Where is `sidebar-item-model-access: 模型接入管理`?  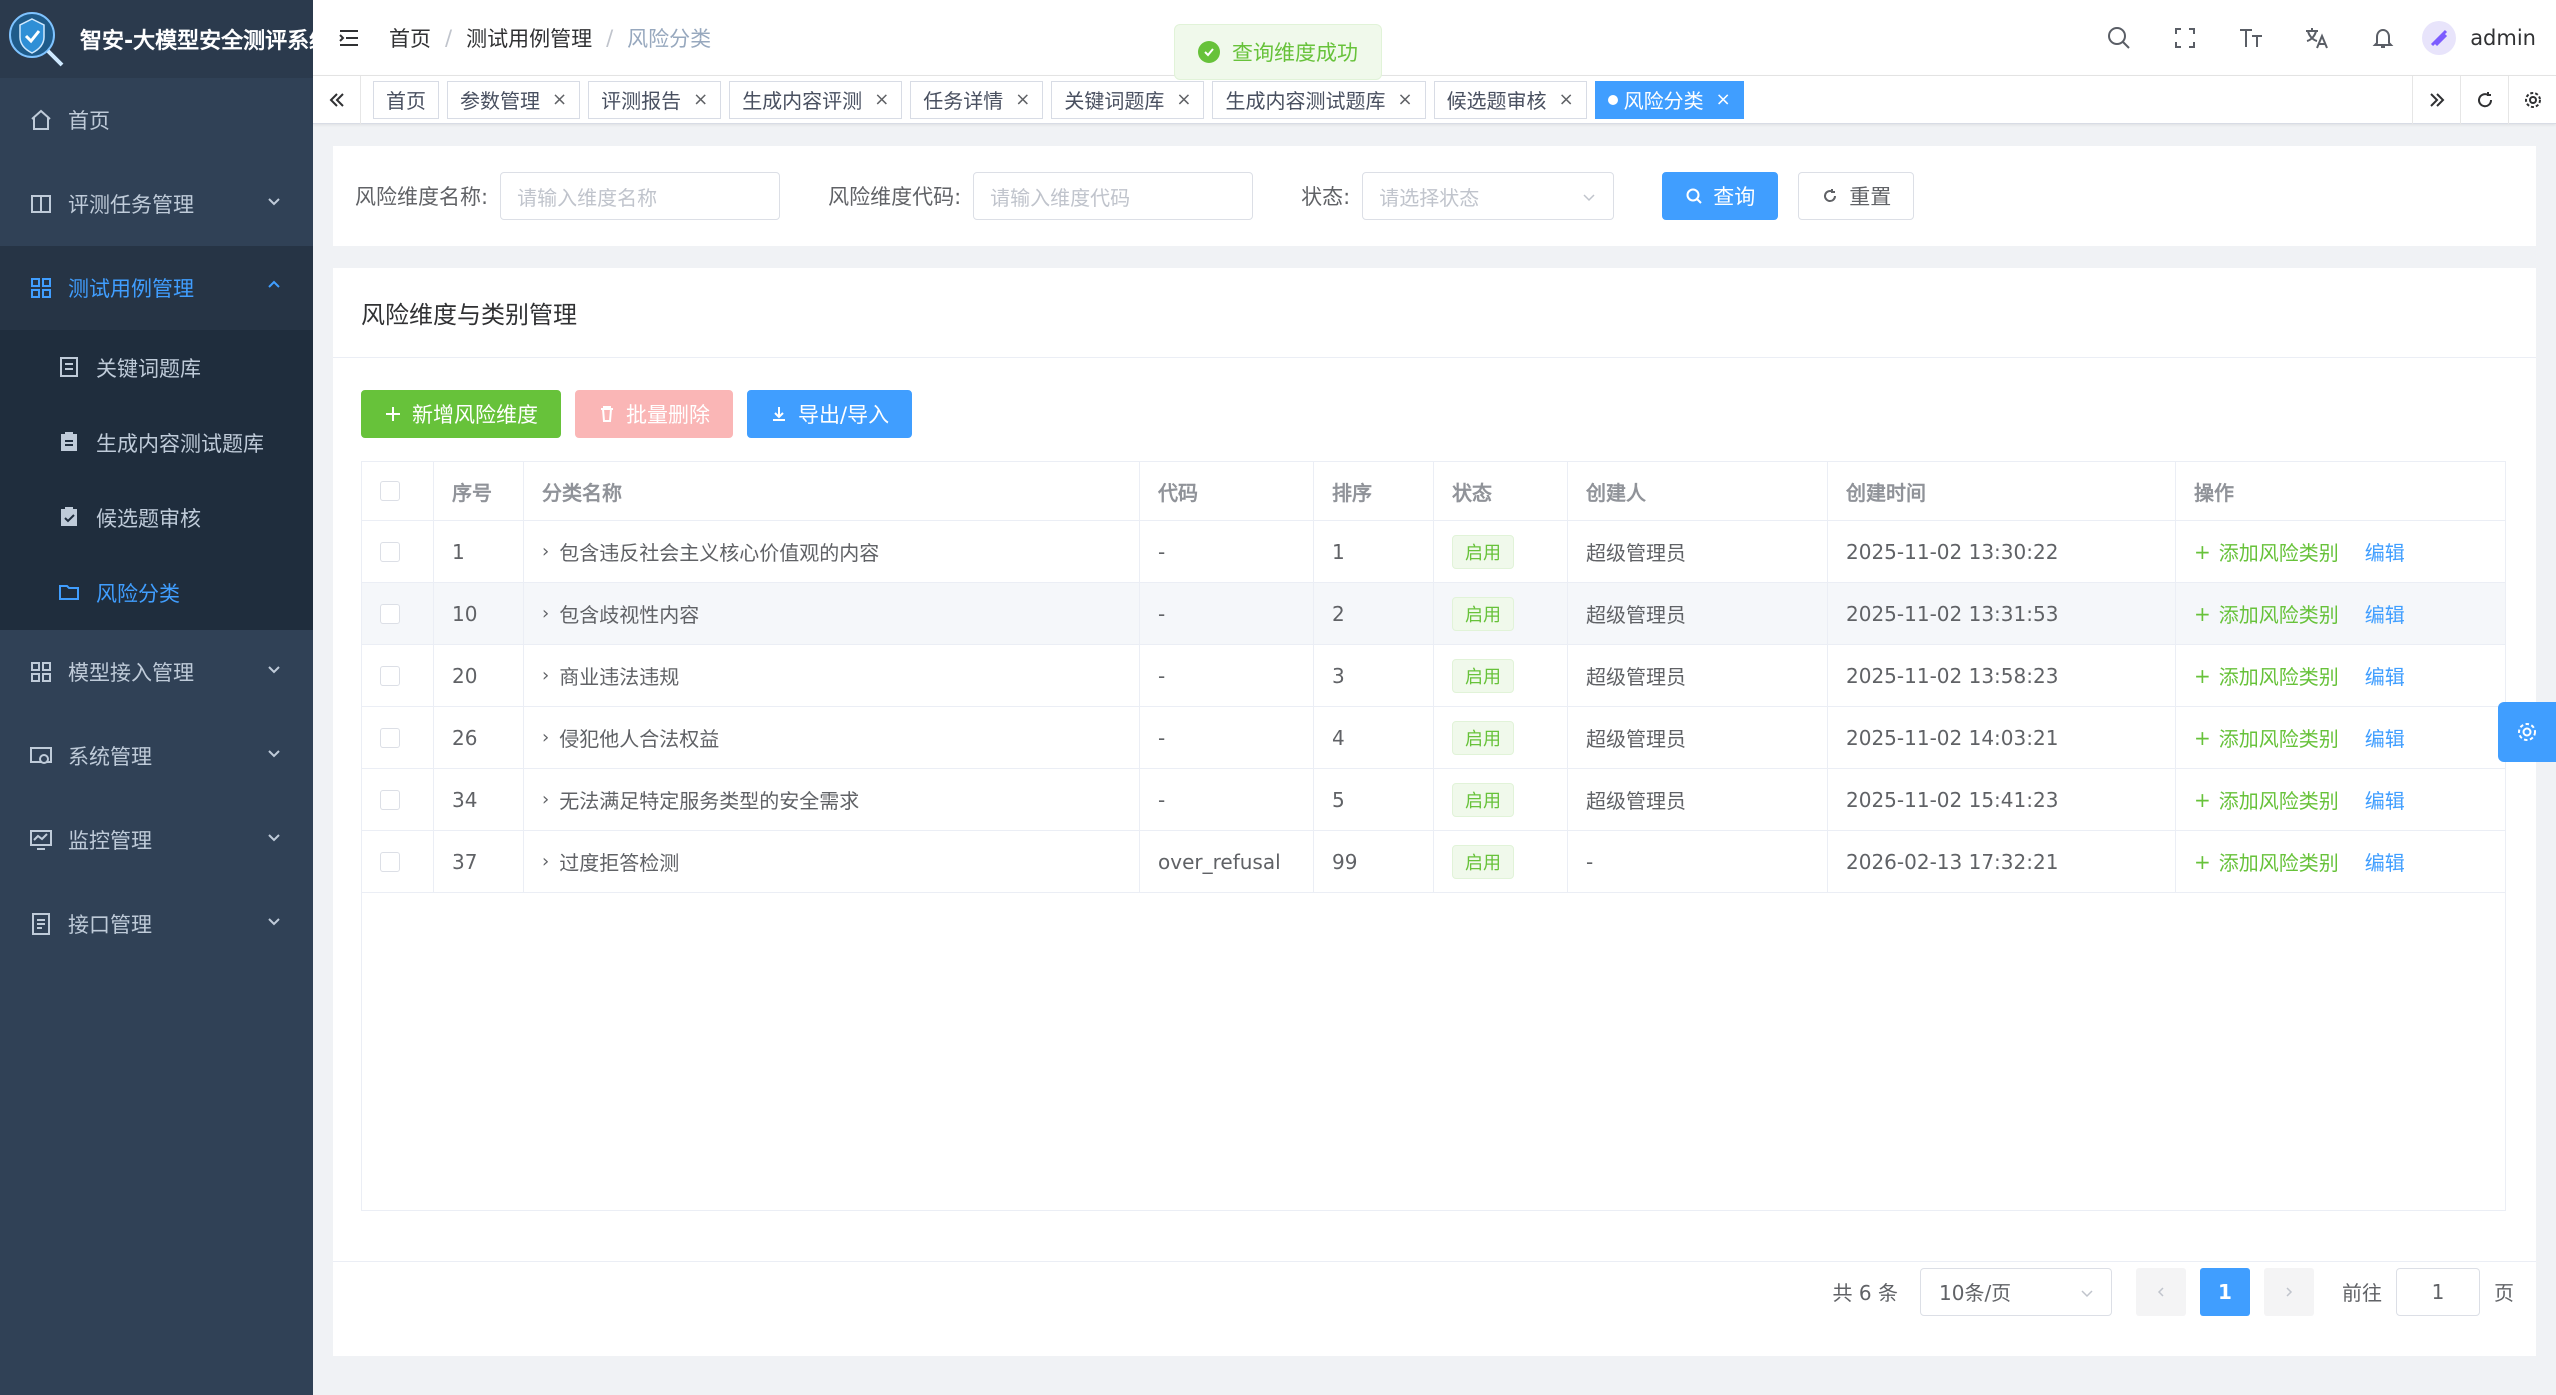 sidebar-item-model-access: 模型接入管理 is located at coordinates (156, 672).